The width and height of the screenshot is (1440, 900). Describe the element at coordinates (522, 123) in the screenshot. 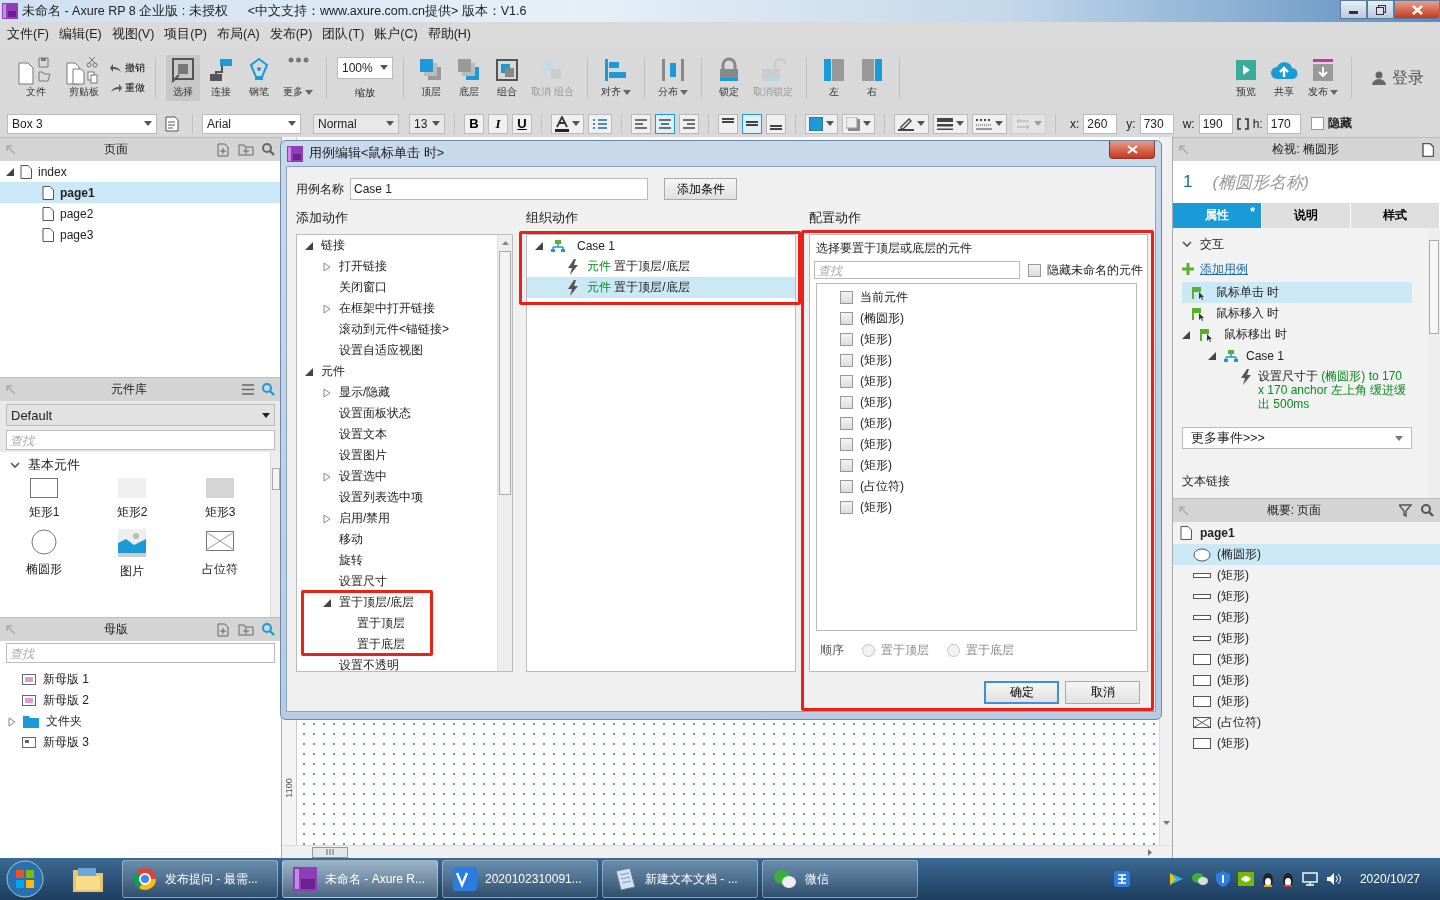

I see `underline-button: U` at that location.